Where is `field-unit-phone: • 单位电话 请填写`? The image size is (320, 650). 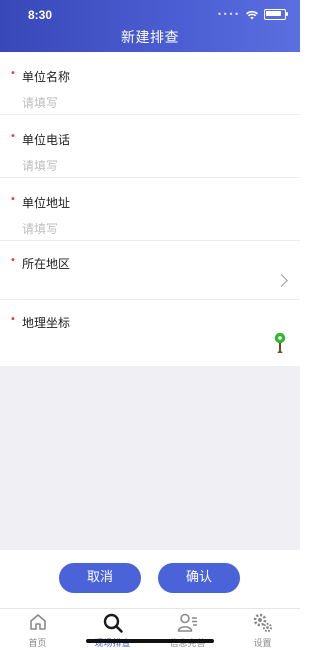
field-unit-phone: • 单位电话 请填写 is located at coordinates (150, 146).